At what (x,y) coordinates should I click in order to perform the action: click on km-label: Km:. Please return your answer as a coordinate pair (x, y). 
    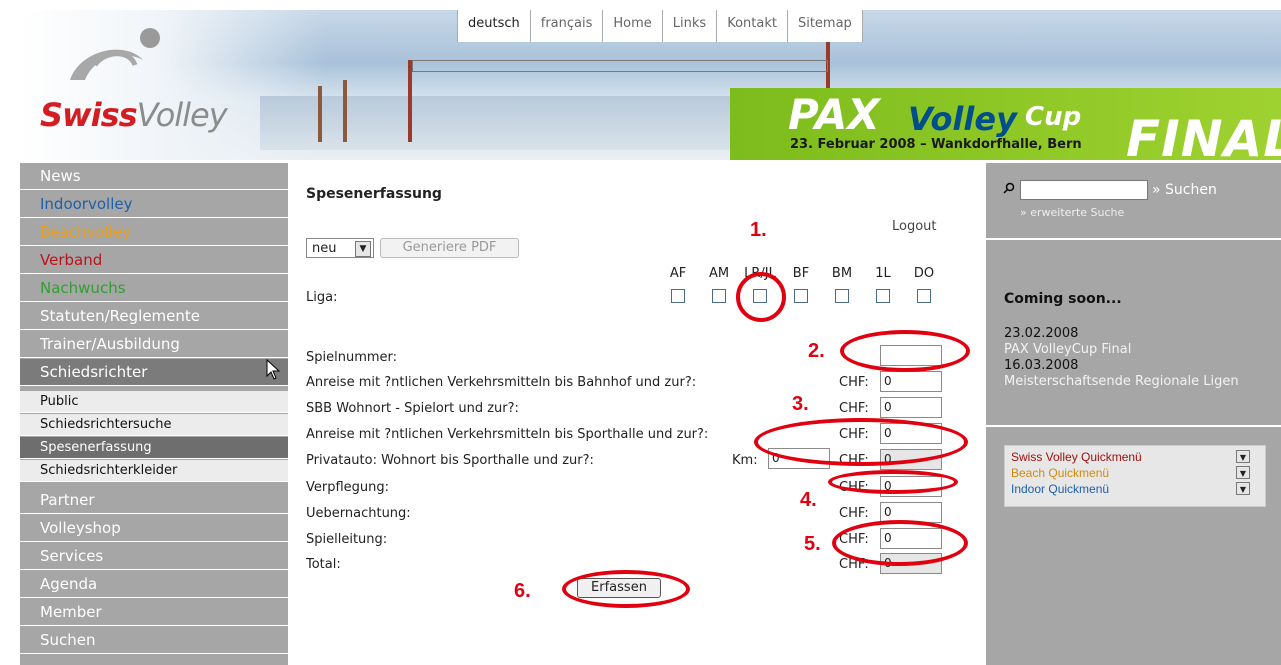
    Looking at the image, I should click on (745, 460).